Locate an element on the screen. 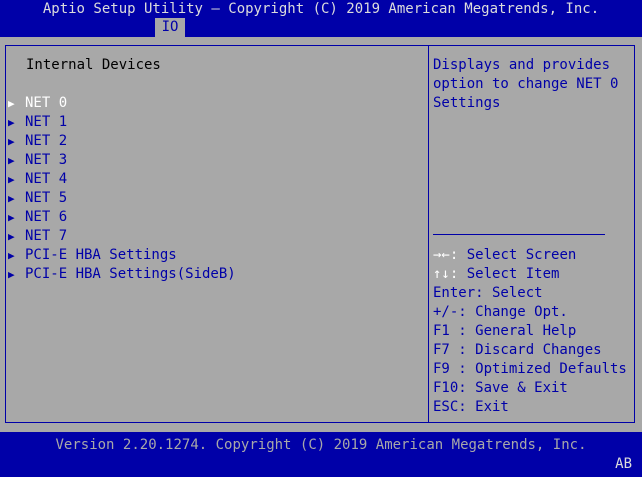  key-label: F9 : is located at coordinates (450, 369).